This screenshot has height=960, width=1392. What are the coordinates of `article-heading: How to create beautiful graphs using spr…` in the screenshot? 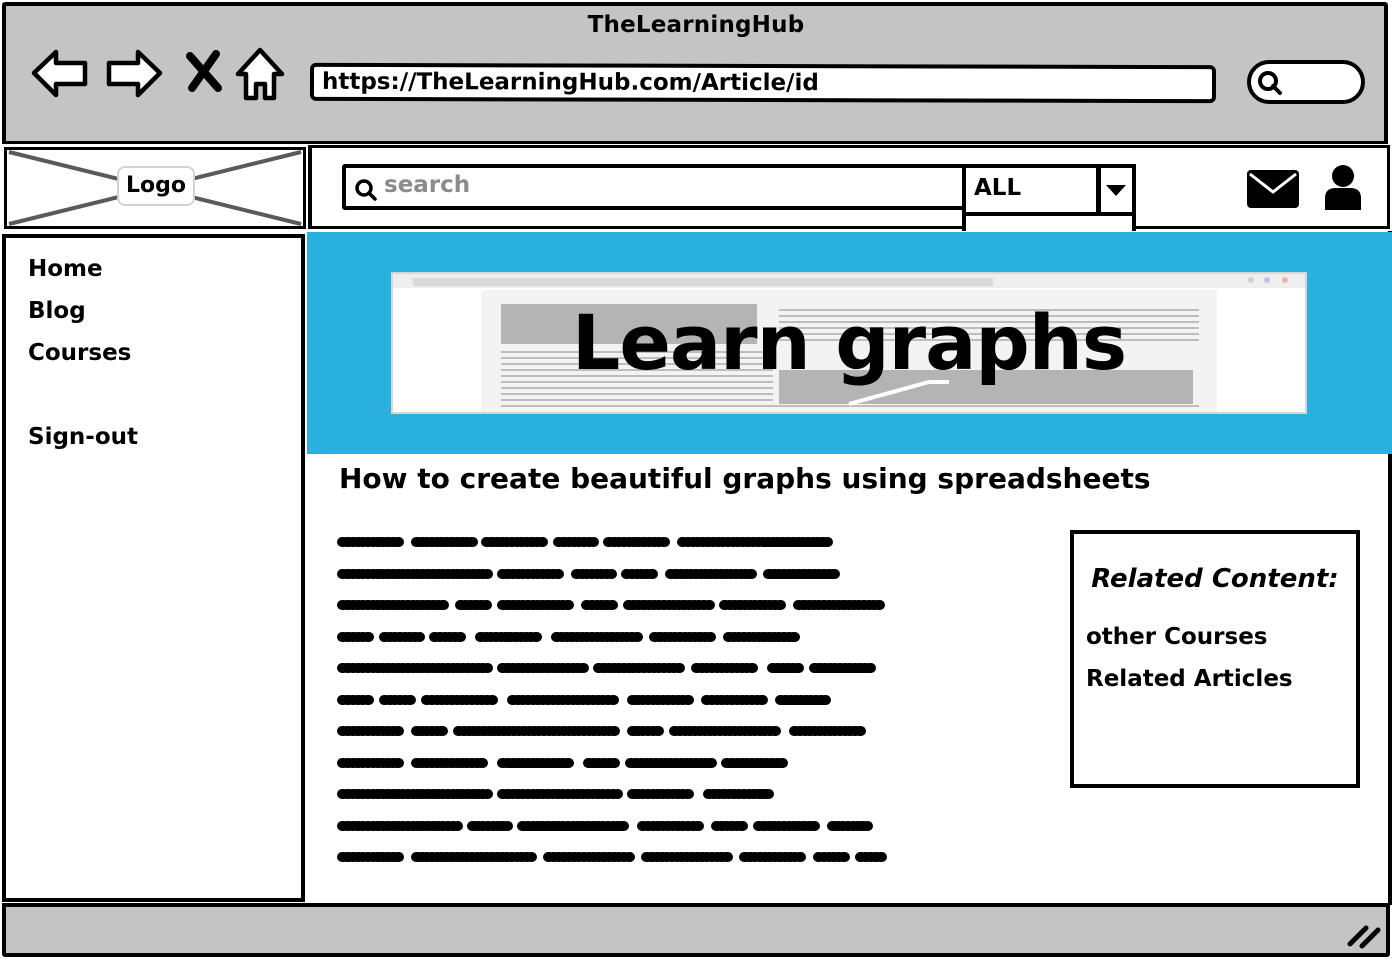 It's located at (745, 478).